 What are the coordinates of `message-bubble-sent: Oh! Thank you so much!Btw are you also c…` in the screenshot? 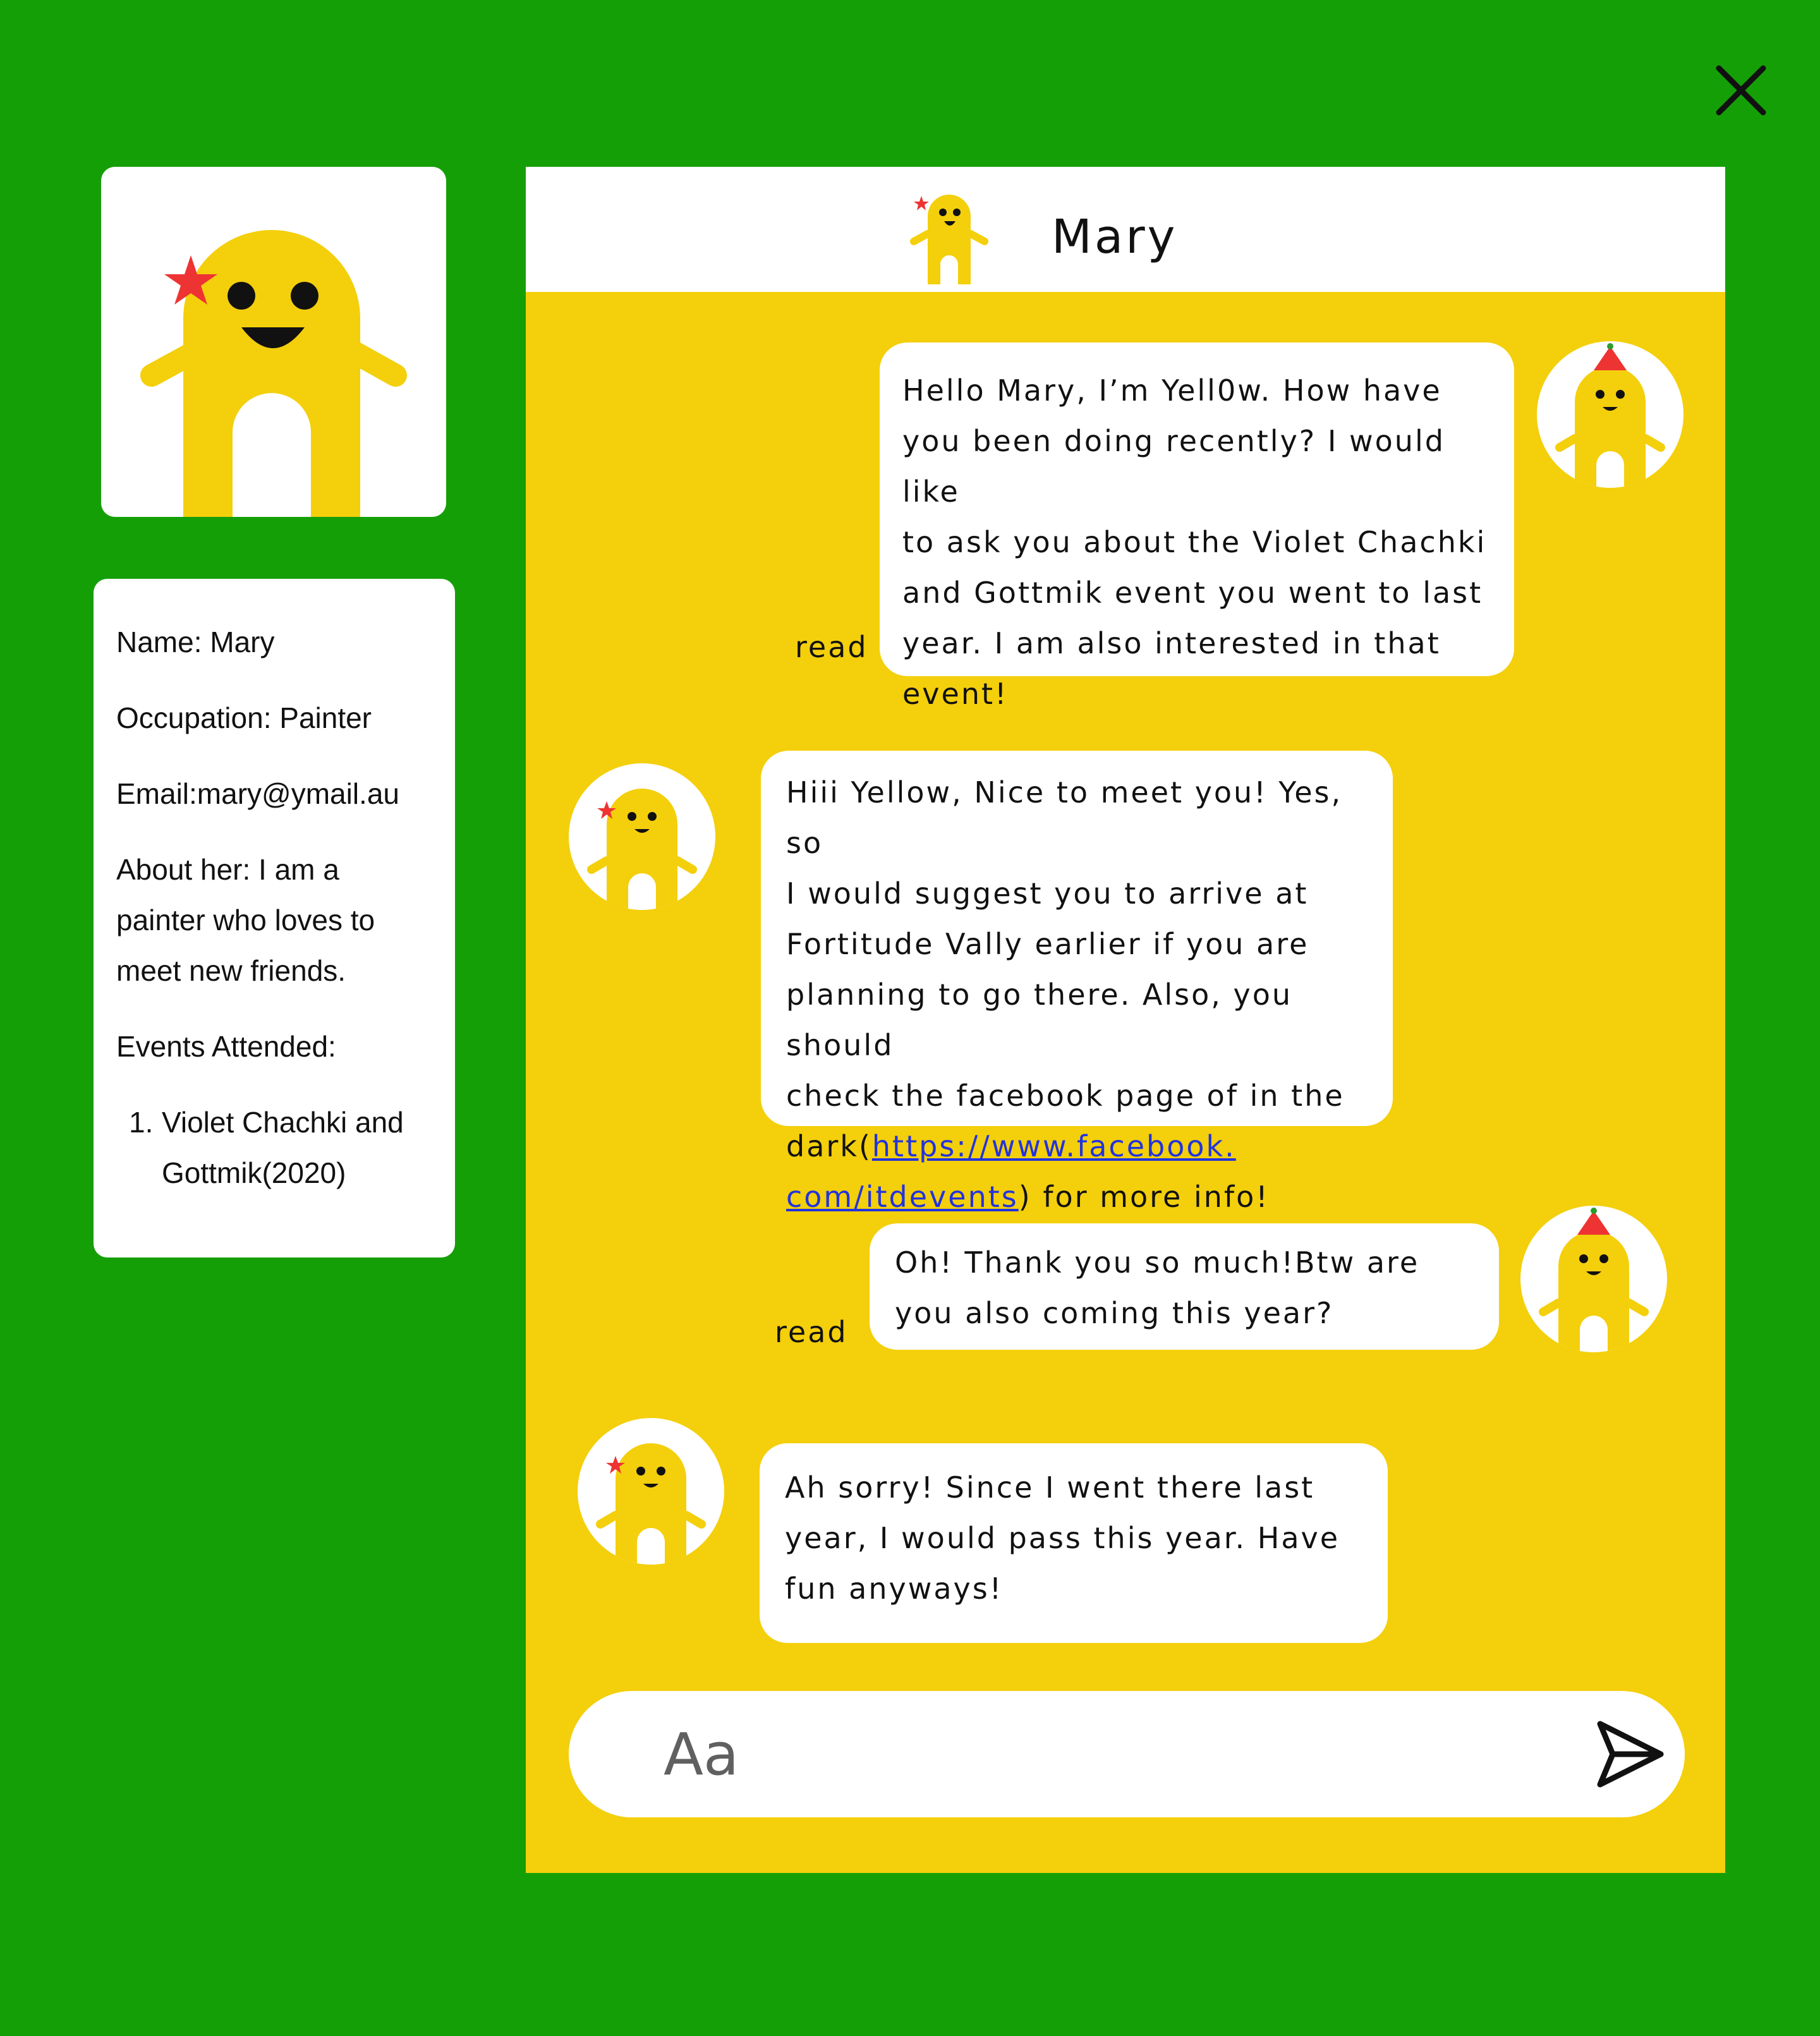 It's located at (1184, 1286).